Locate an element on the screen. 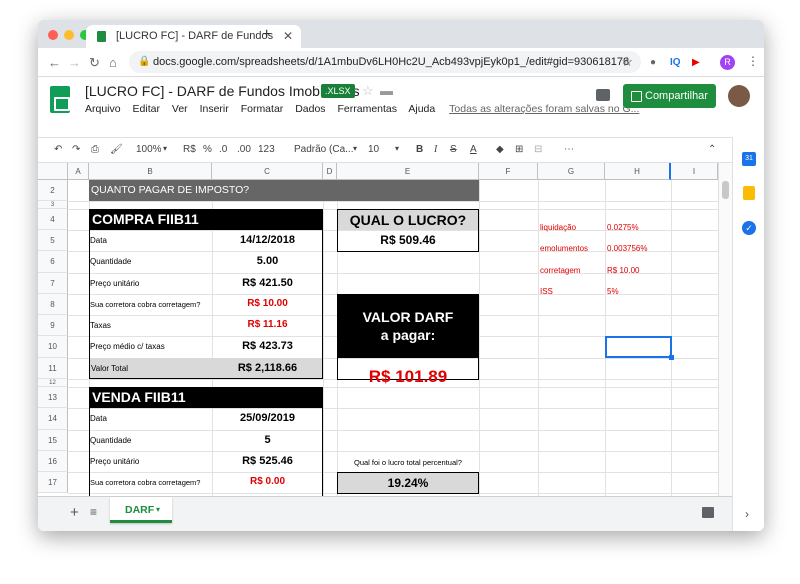  new-tab-icon: + is located at coordinates (266, 35).